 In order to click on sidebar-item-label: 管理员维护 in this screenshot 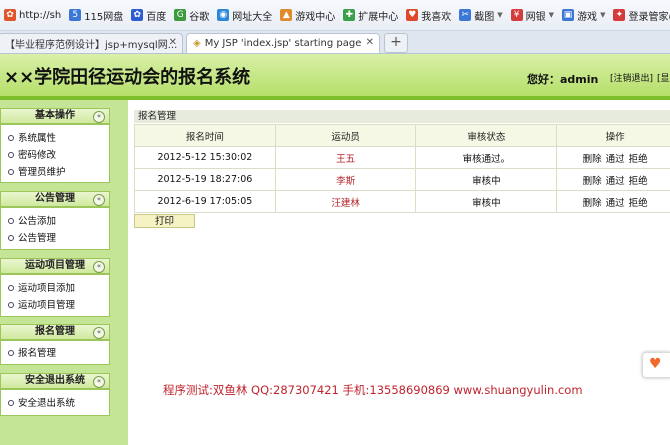, I will do `click(42, 172)`.